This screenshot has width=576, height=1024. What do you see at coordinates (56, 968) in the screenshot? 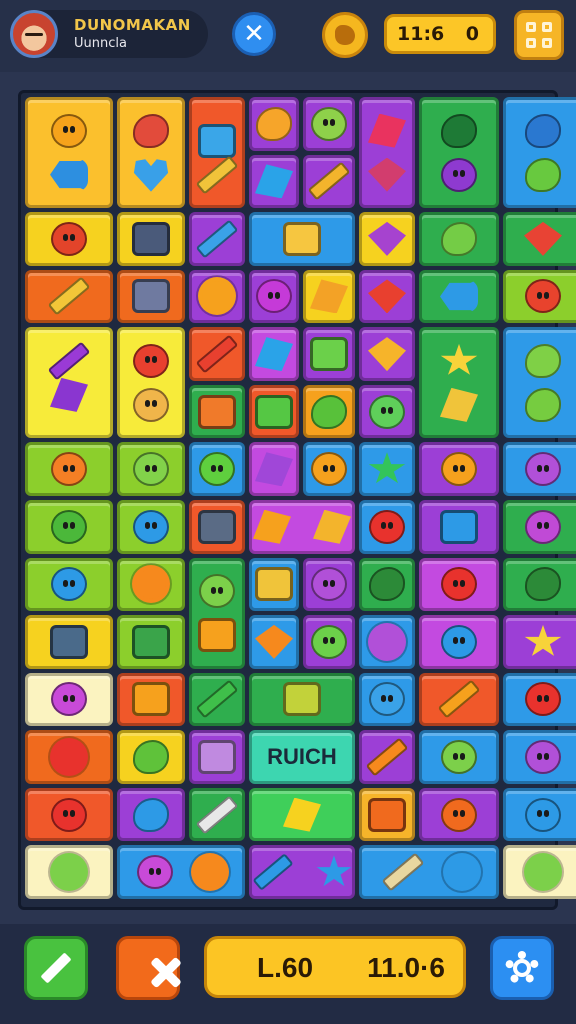
I see `edit-button` at bounding box center [56, 968].